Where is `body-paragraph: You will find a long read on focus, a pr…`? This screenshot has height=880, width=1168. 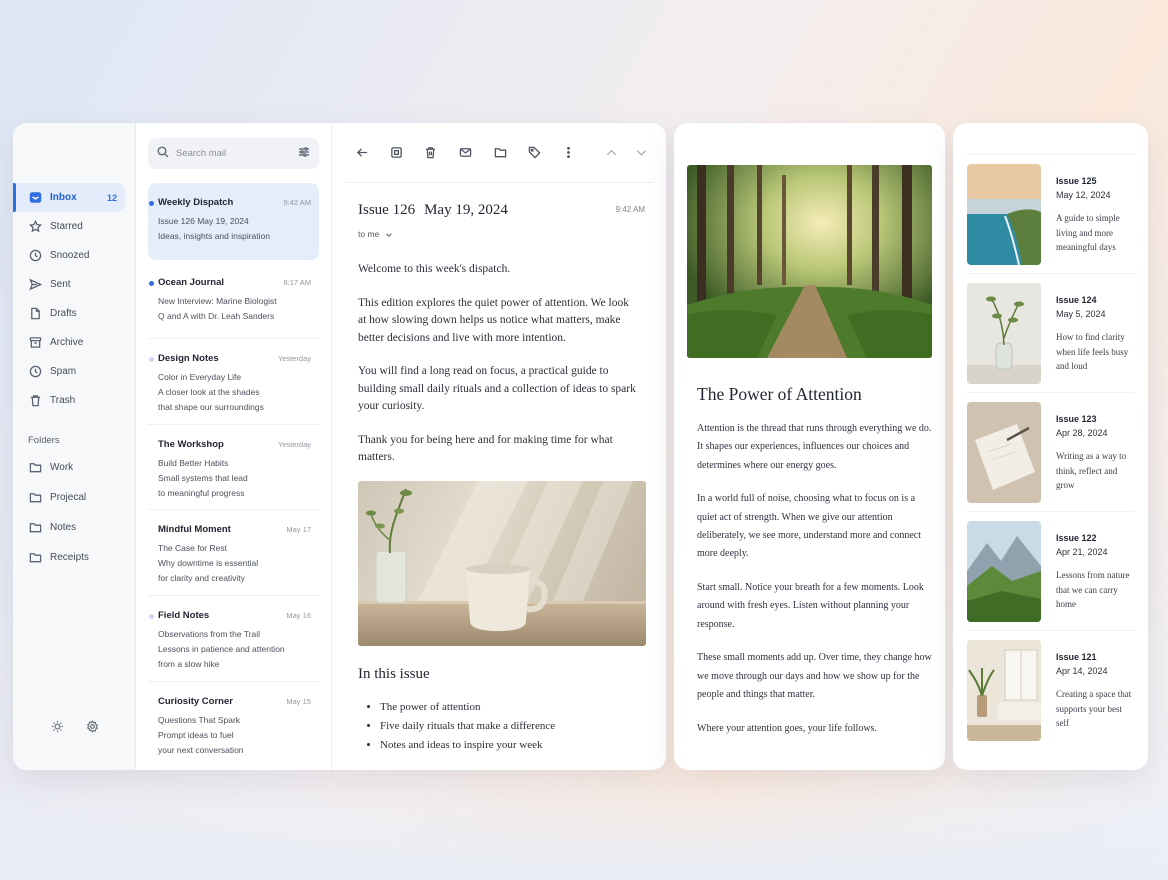
body-paragraph: You will find a long read on focus, a pr… is located at coordinates (497, 388).